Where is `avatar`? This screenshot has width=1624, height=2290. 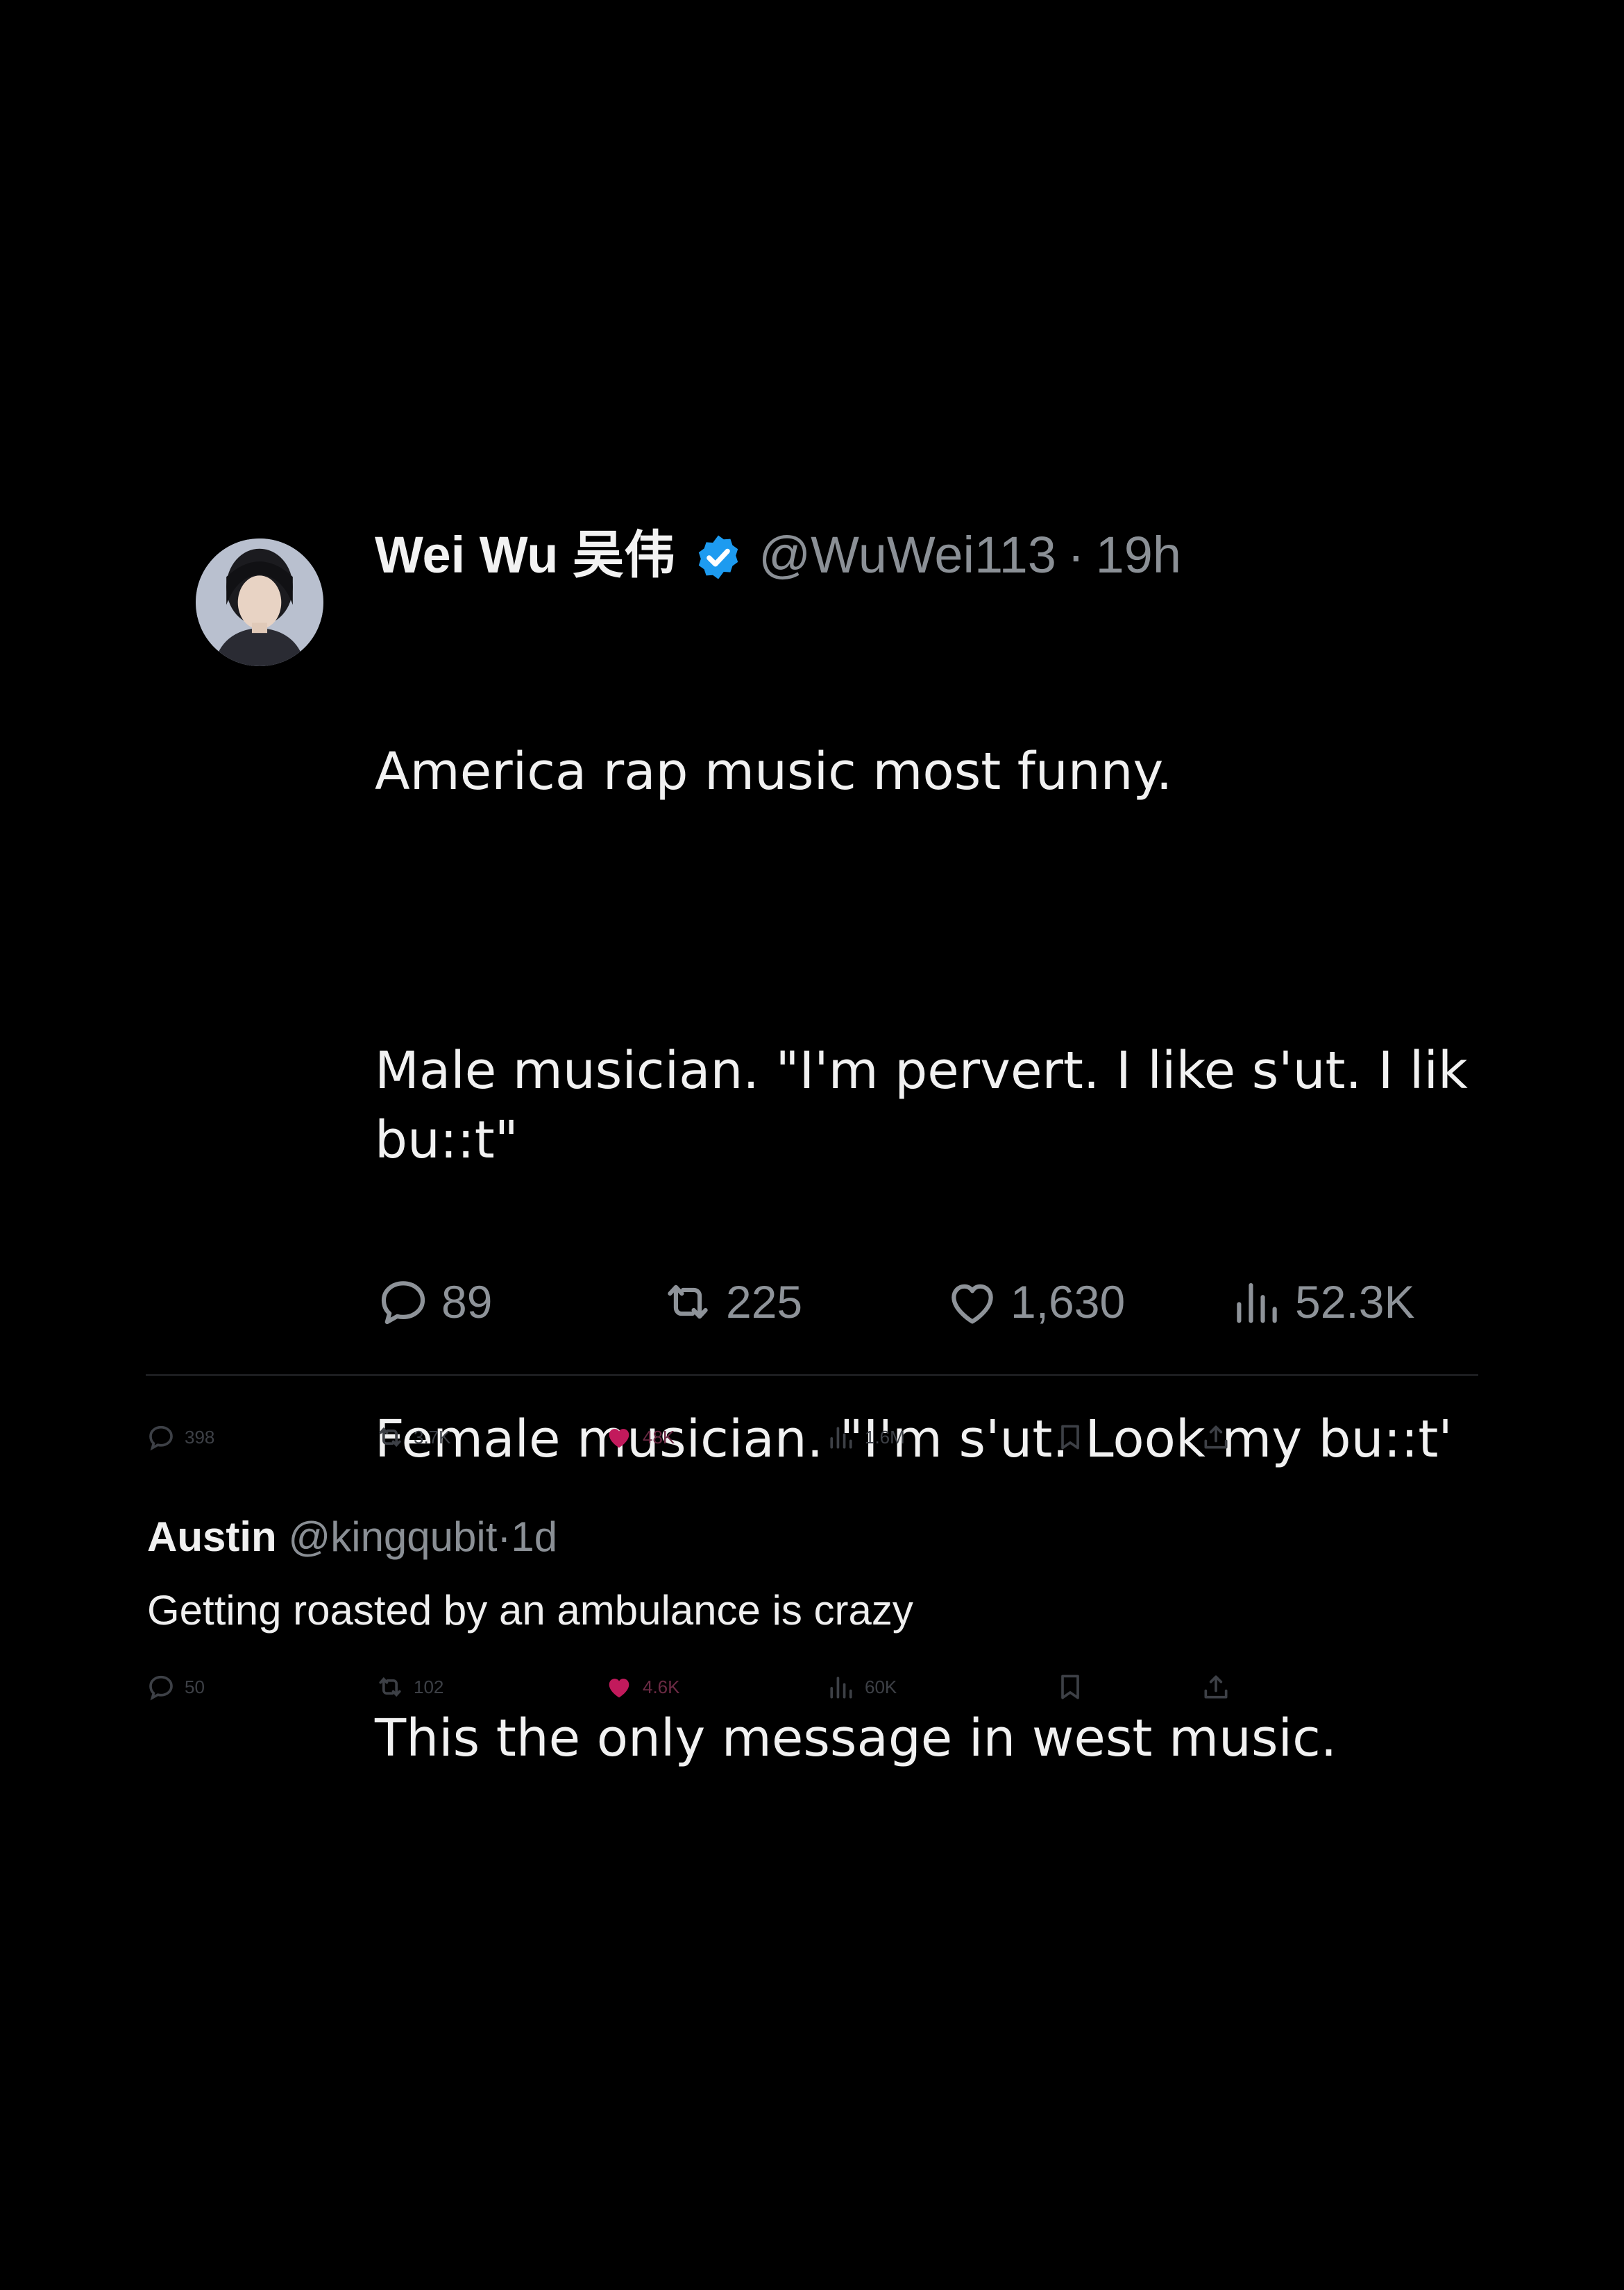 avatar is located at coordinates (259, 602).